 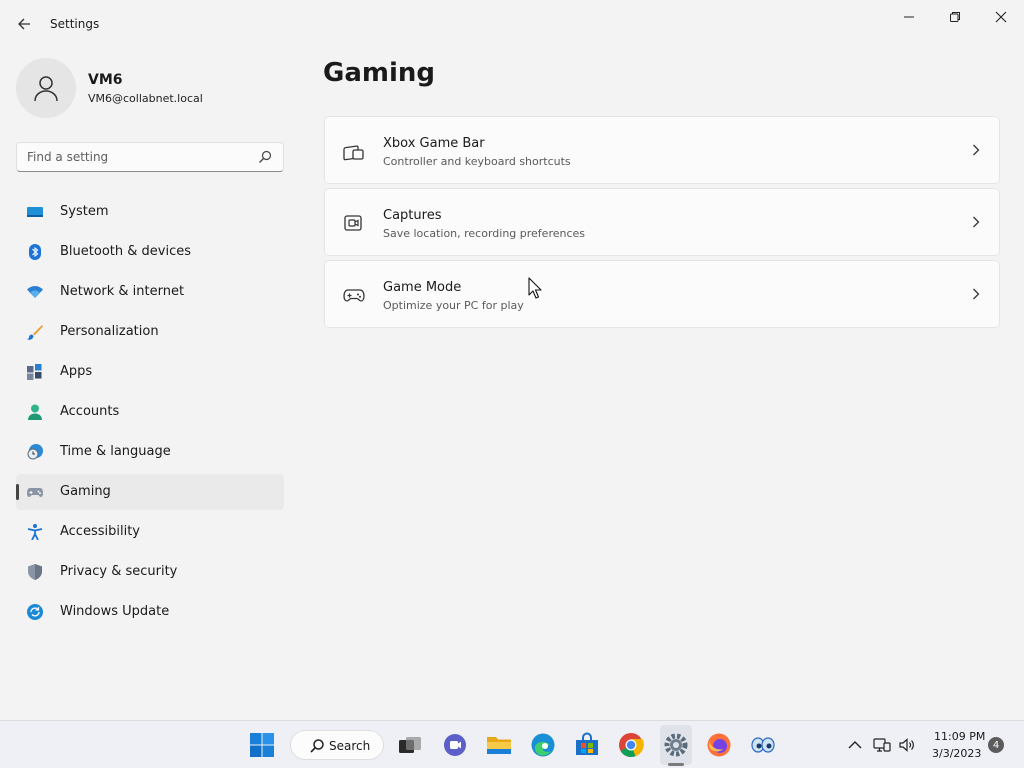 I want to click on card-game-mode: Game Mode Optimize your PC for play, so click(x=662, y=294).